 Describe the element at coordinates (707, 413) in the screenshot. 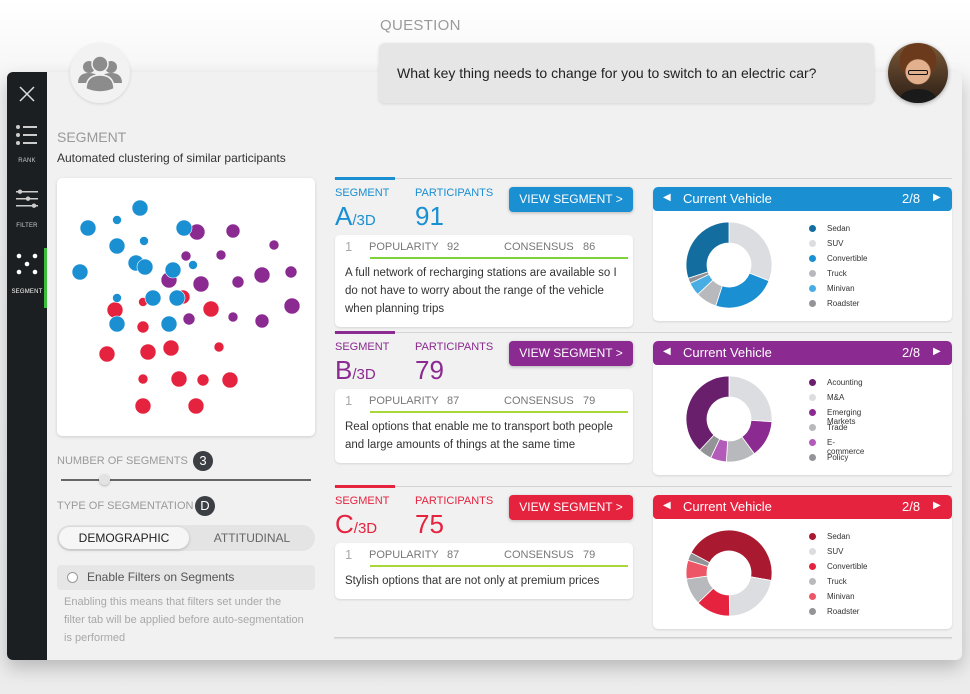

I see `donut-slice-acounting` at that location.